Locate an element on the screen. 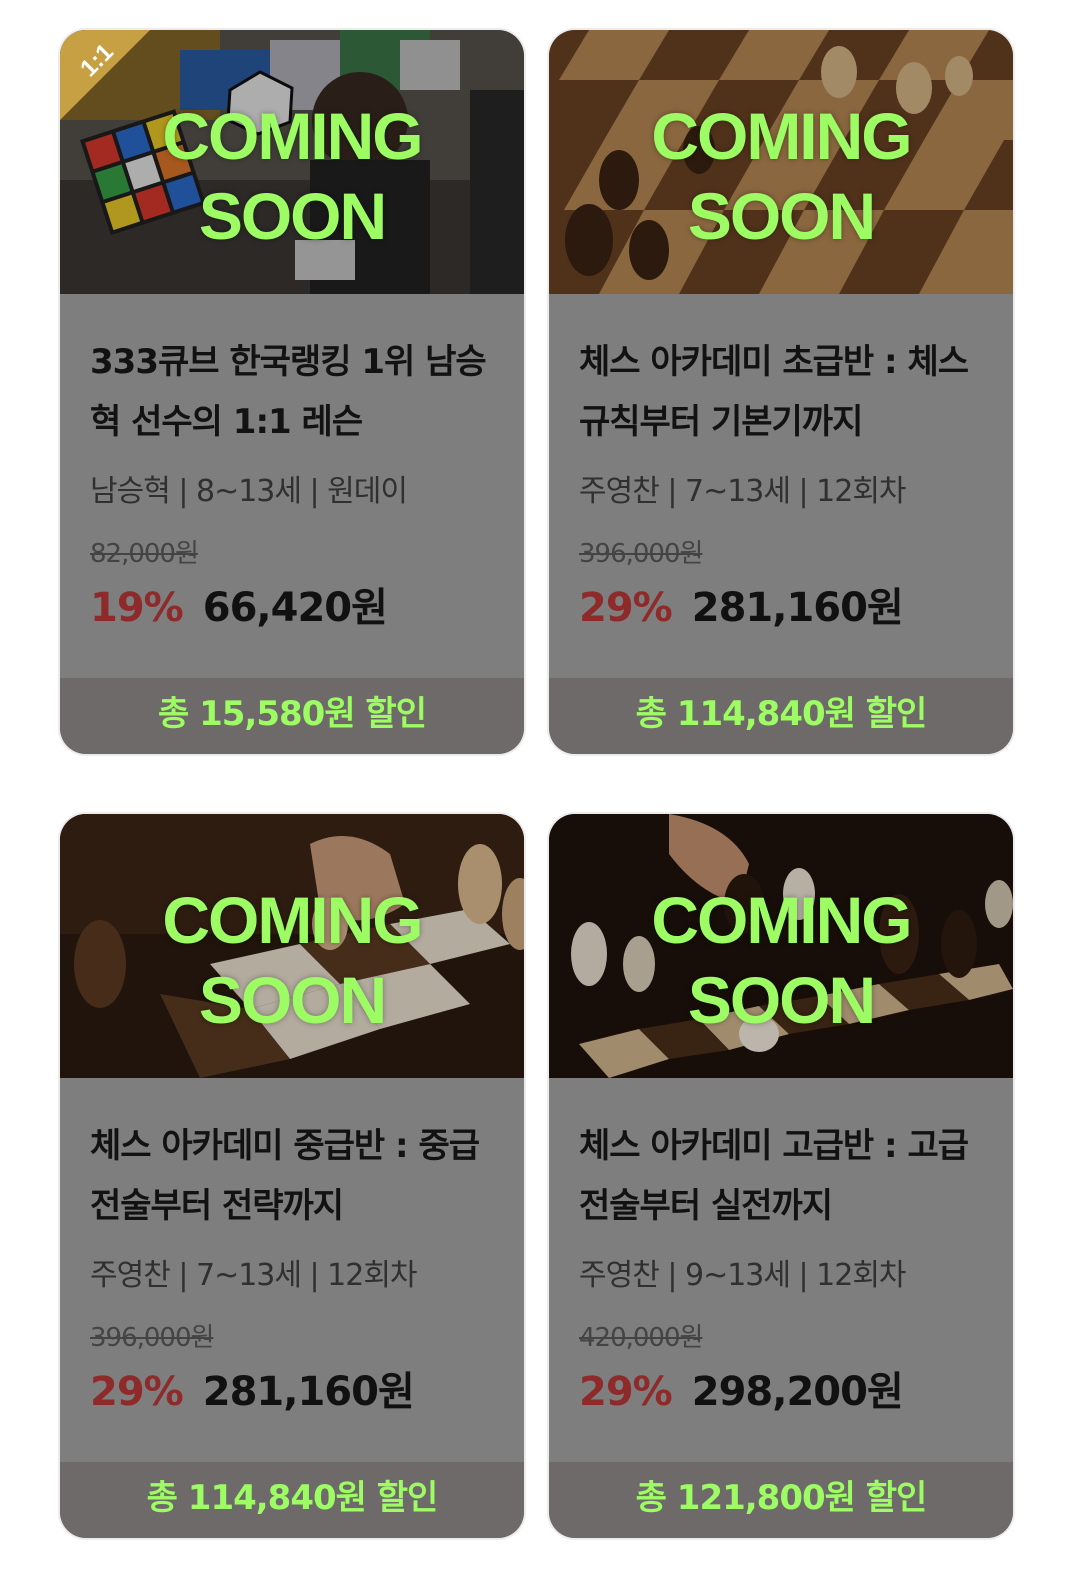  sale-price: 66,420원 is located at coordinates (295, 608).